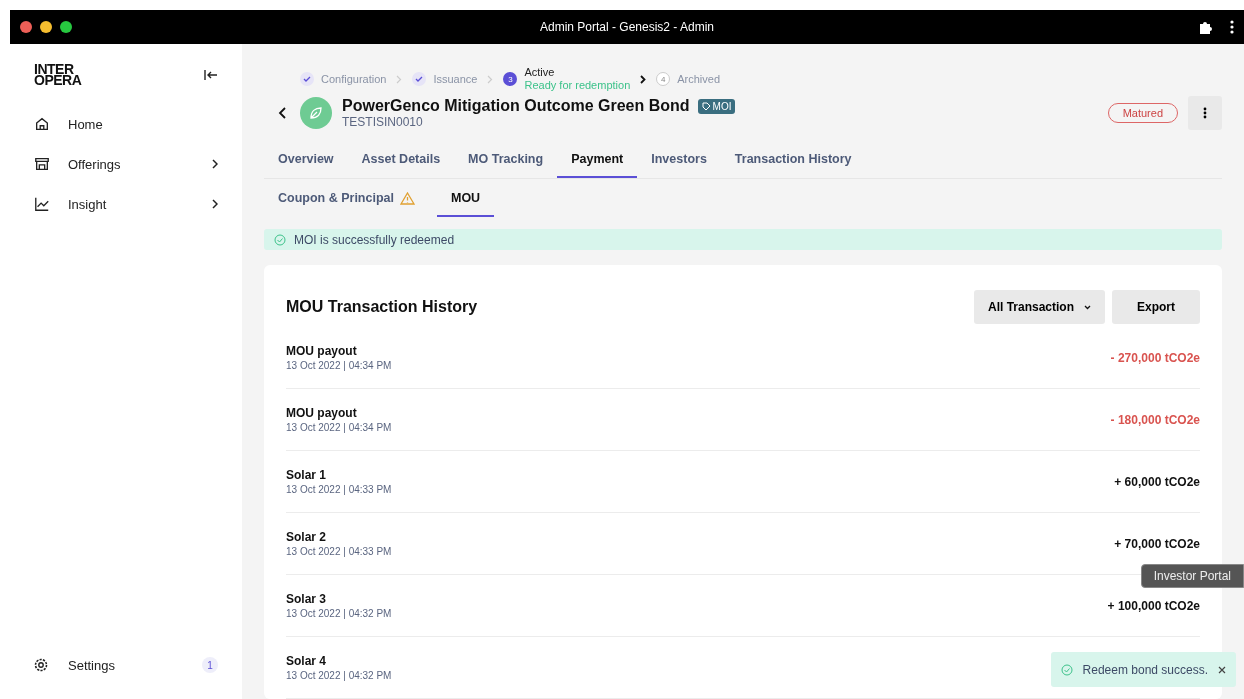 The height and width of the screenshot is (699, 1244). What do you see at coordinates (42, 204) in the screenshot?
I see `chart-icon` at bounding box center [42, 204].